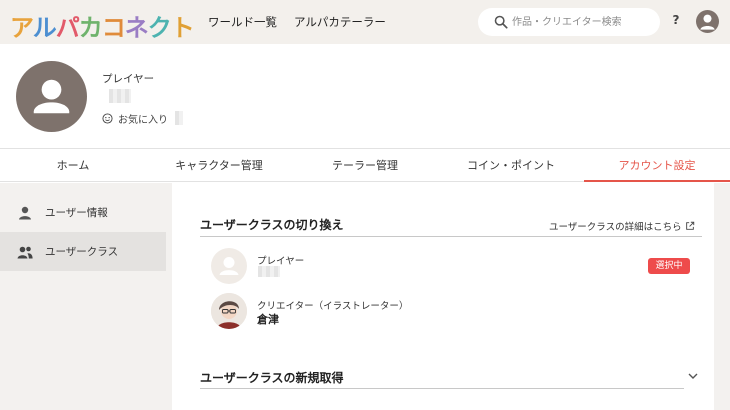 This screenshot has height=410, width=730. I want to click on redacted-player-name, so click(269, 271).